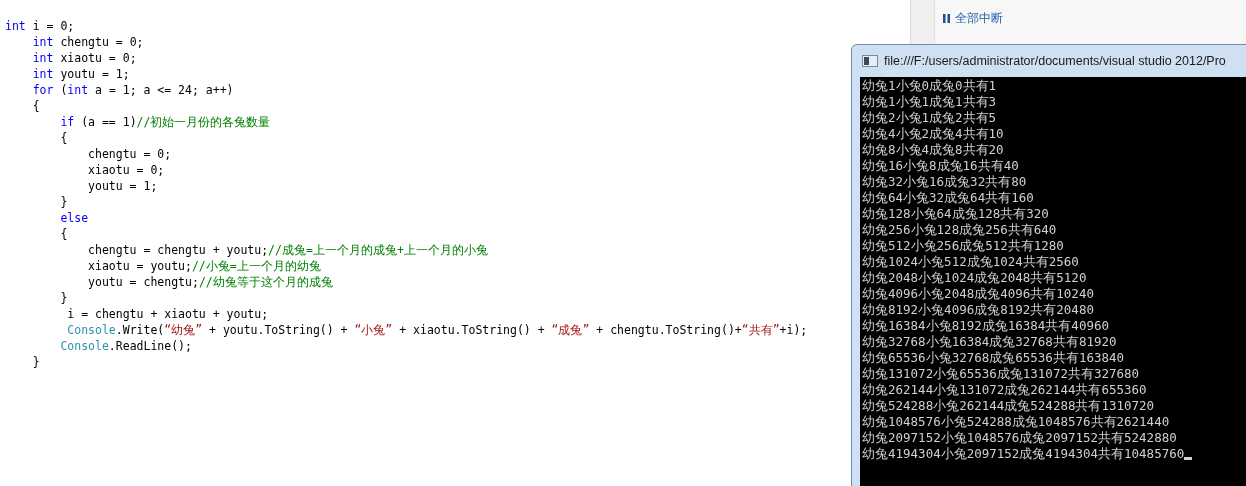 This screenshot has height=486, width=1246. What do you see at coordinates (963, 246) in the screenshot?
I see `console-line: 幼兔512小兔256成兔512共有1280` at bounding box center [963, 246].